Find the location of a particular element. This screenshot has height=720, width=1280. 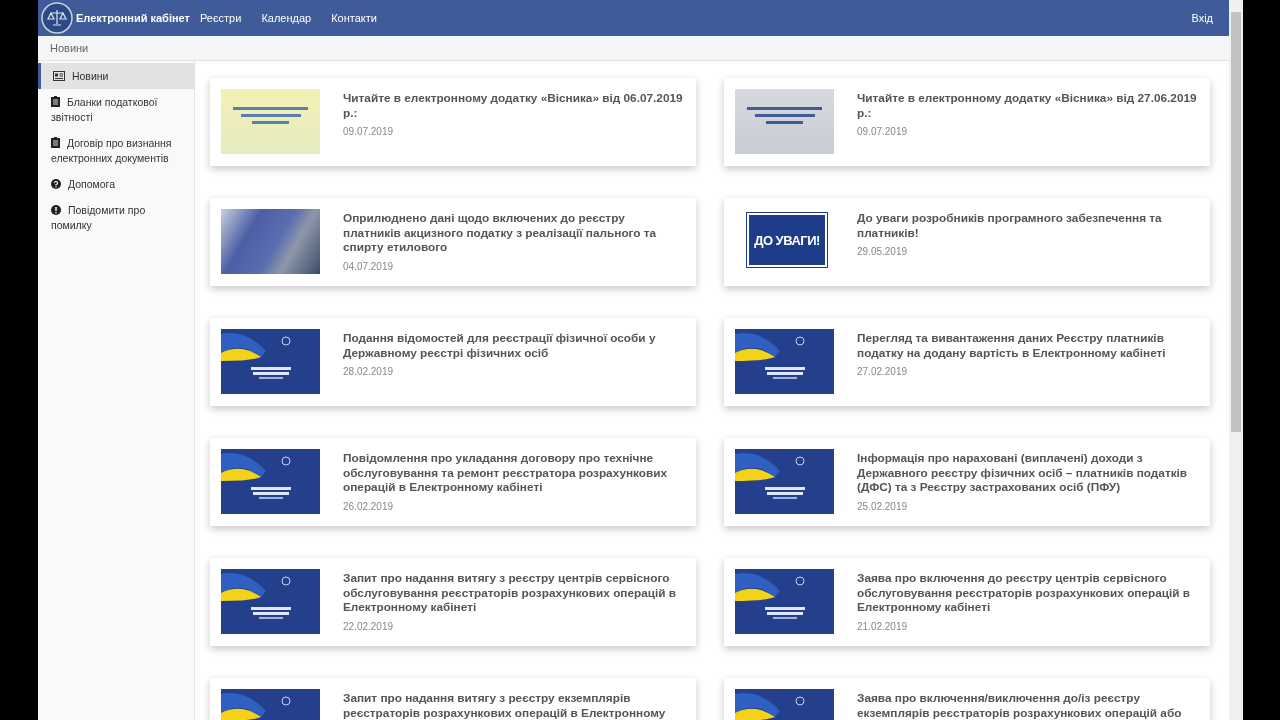

news-date: 21.02.2019 is located at coordinates (883, 626).